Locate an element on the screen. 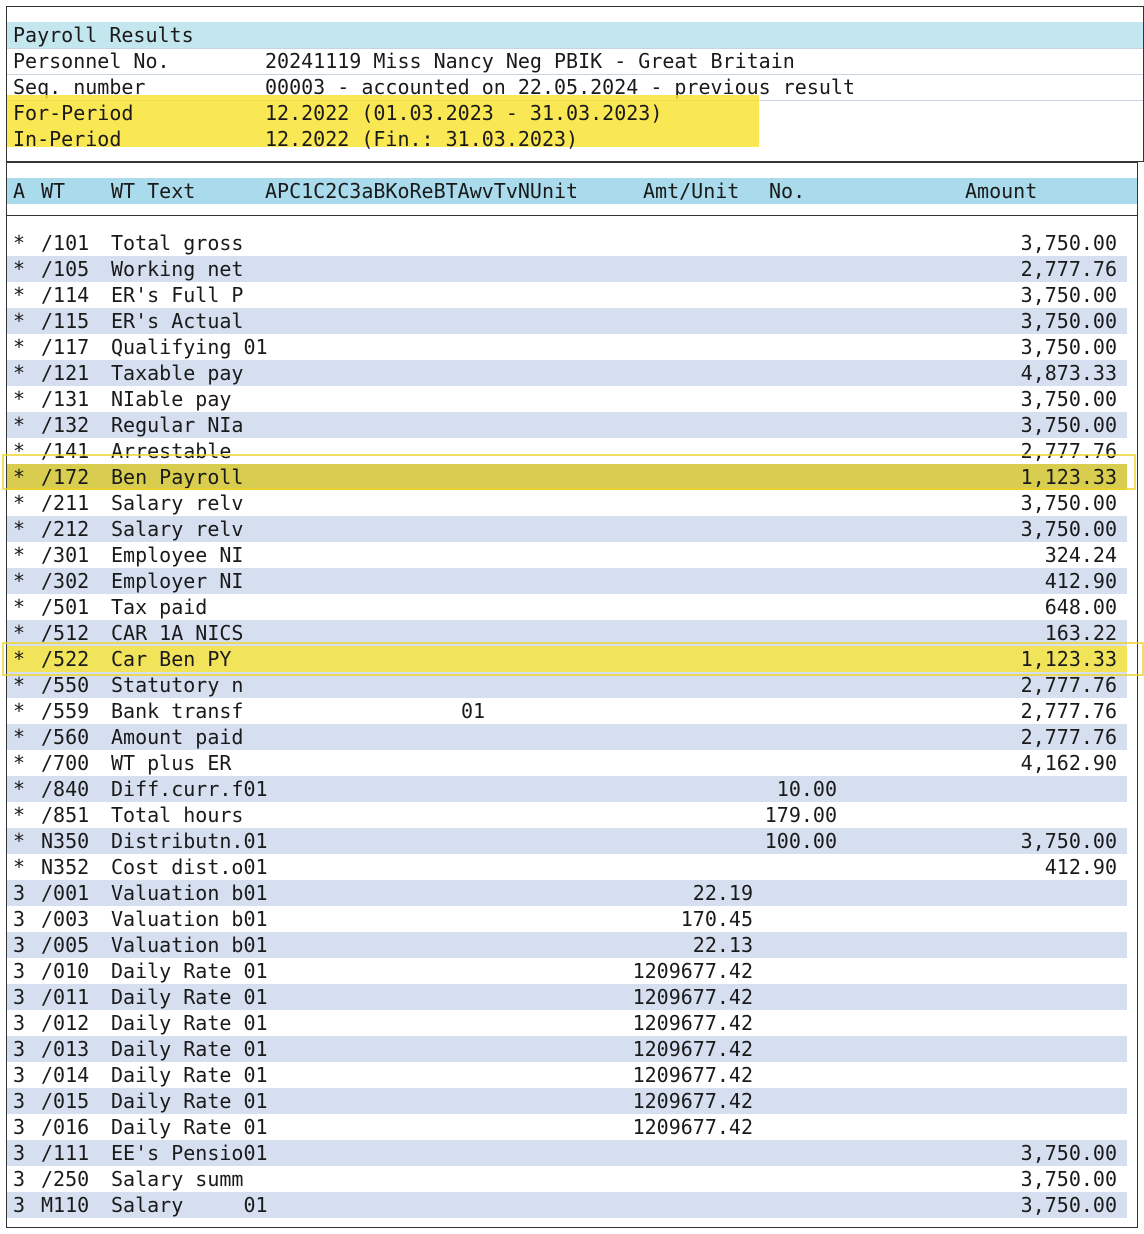 This screenshot has height=1234, width=1144. col-wt: WT is located at coordinates (53, 191).